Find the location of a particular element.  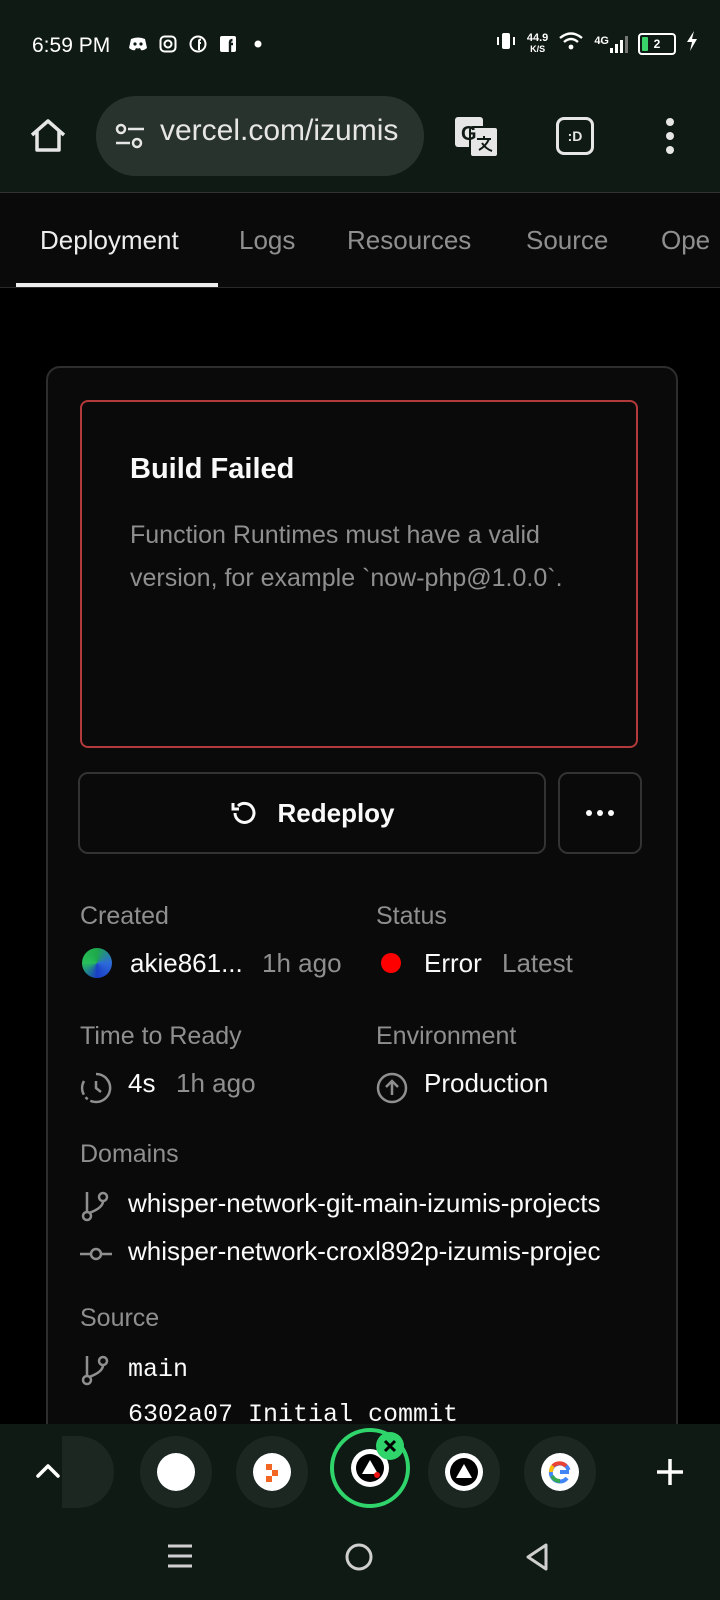

facebook-square-icon is located at coordinates (228, 44).